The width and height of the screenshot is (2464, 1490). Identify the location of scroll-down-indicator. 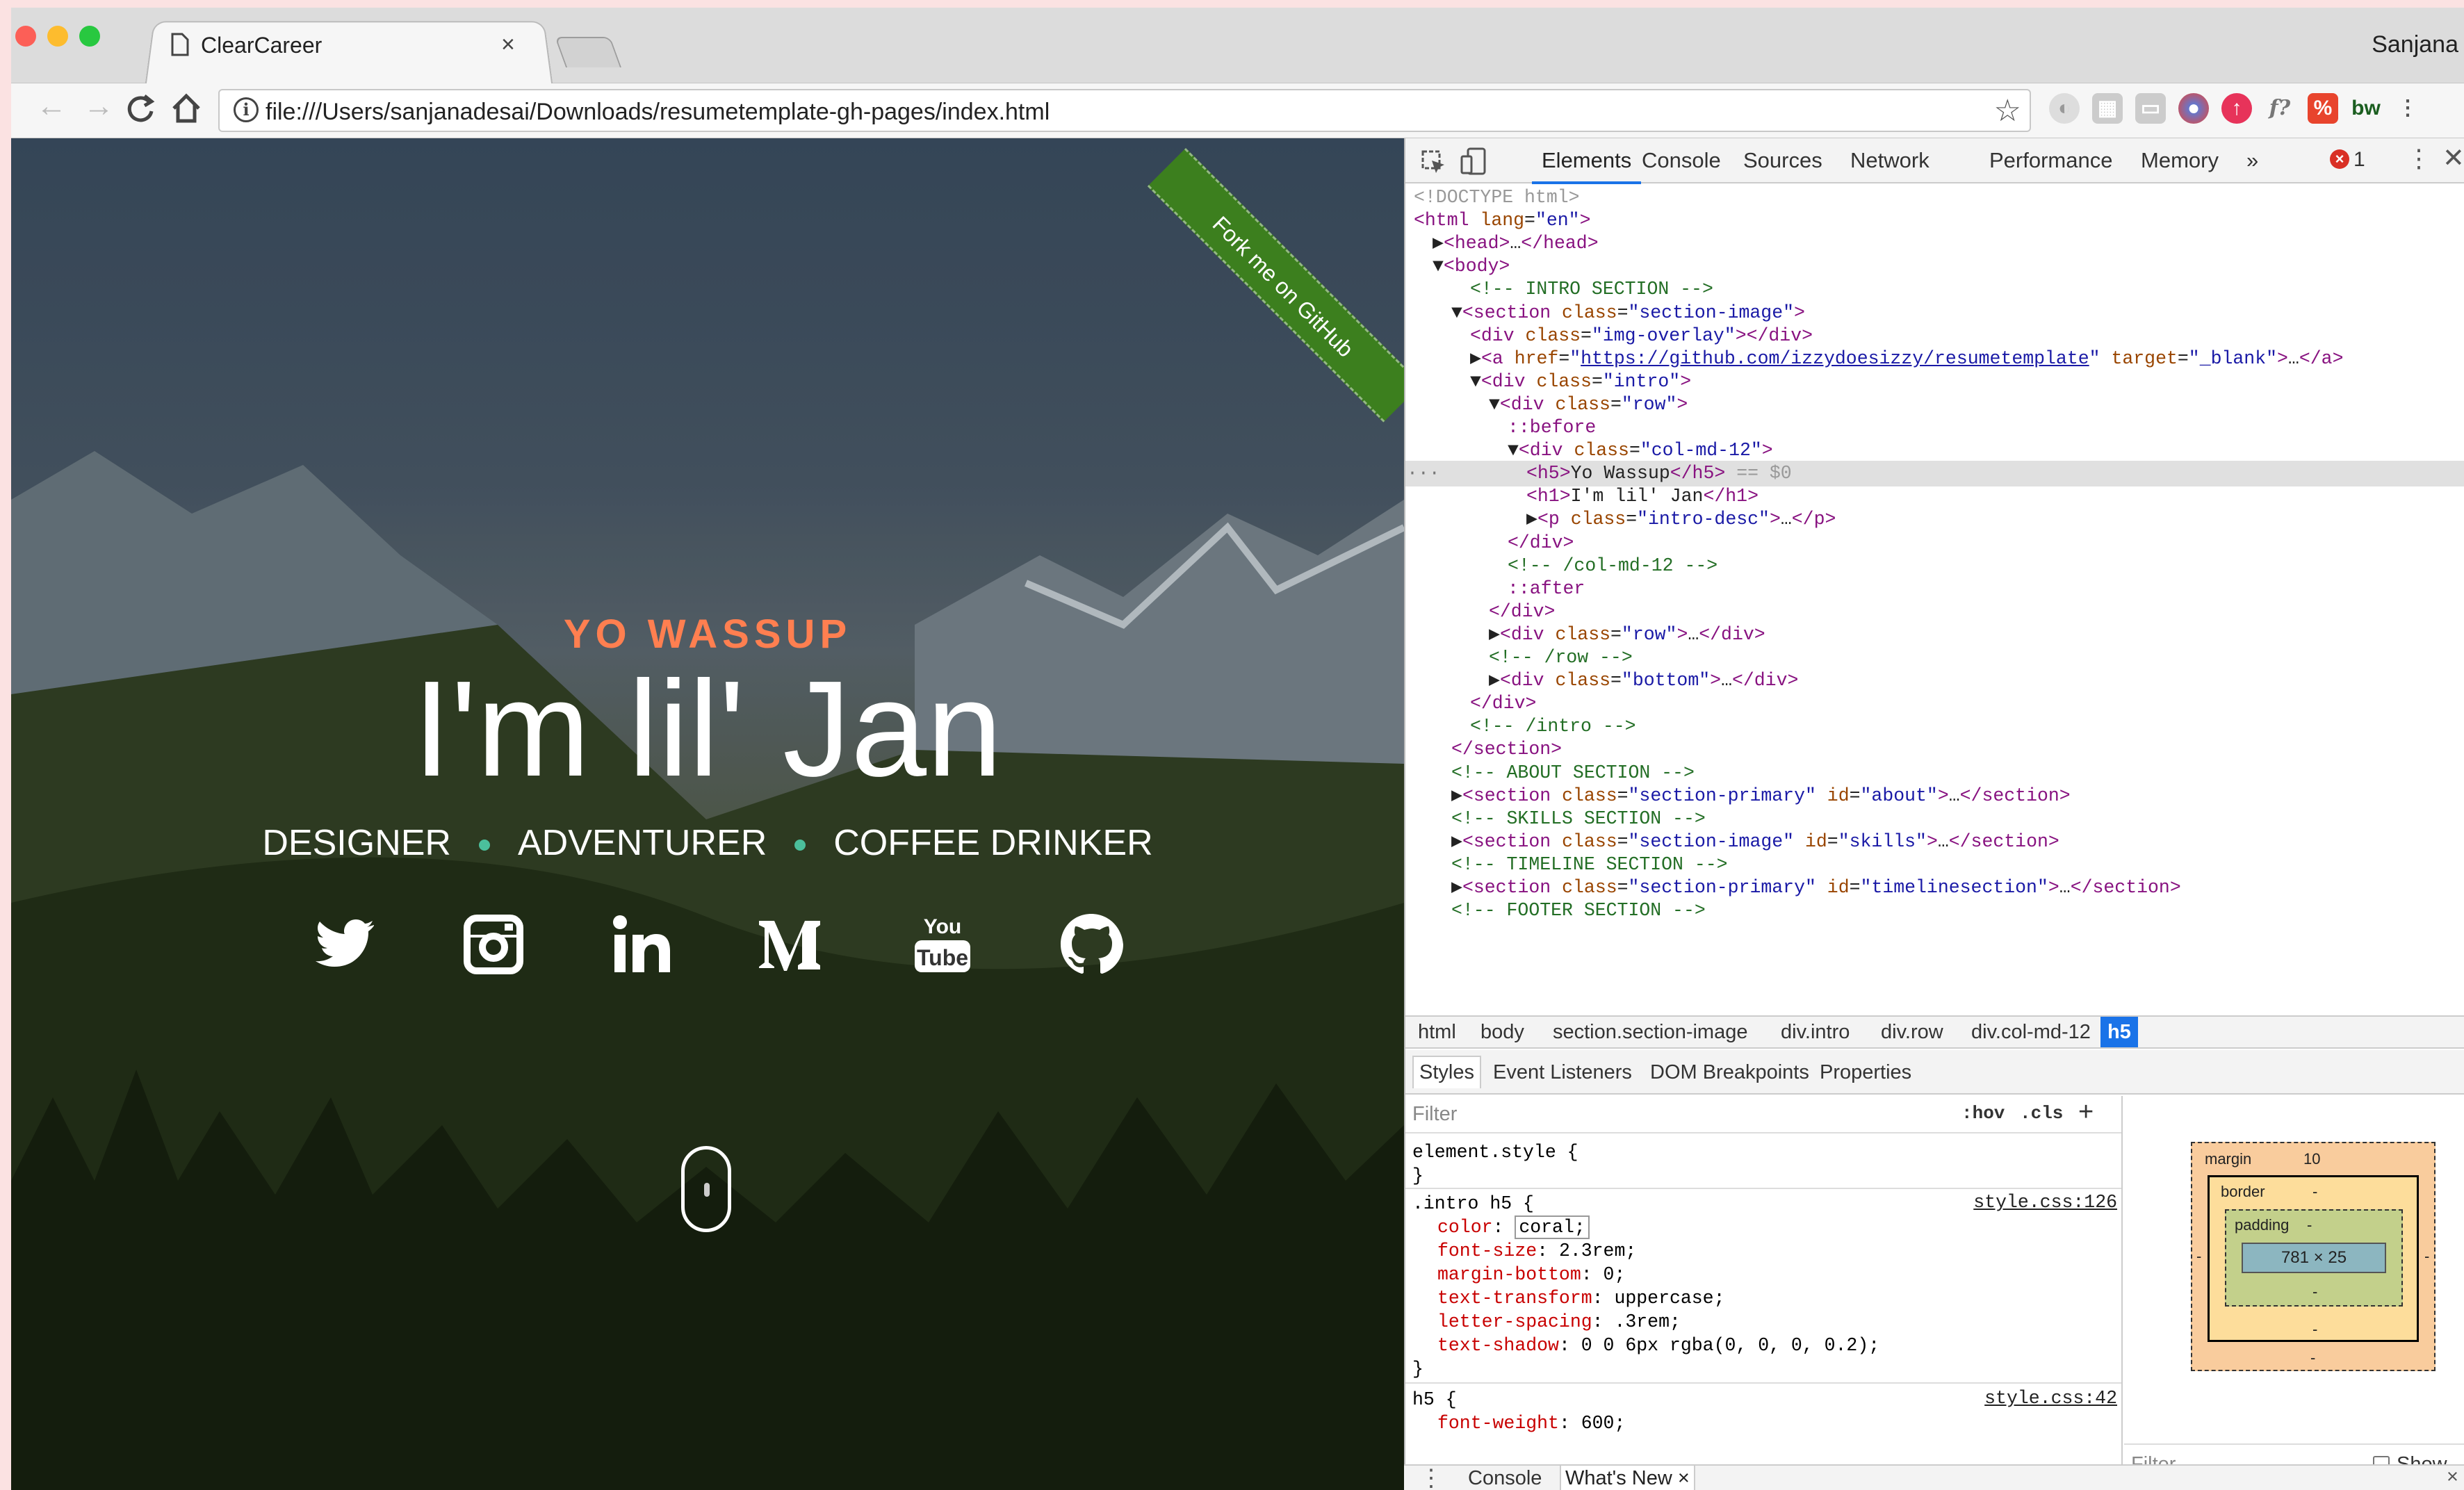
(706, 1189).